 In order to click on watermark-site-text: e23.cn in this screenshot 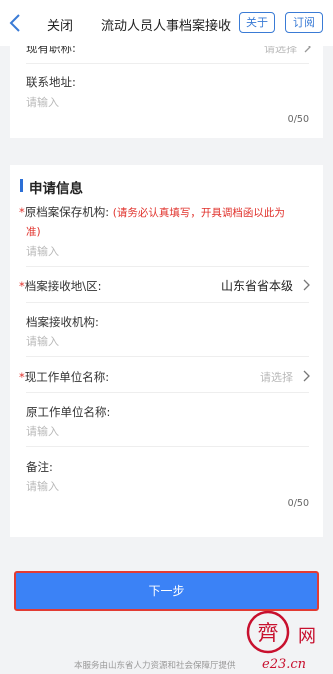, I will do `click(284, 664)`.